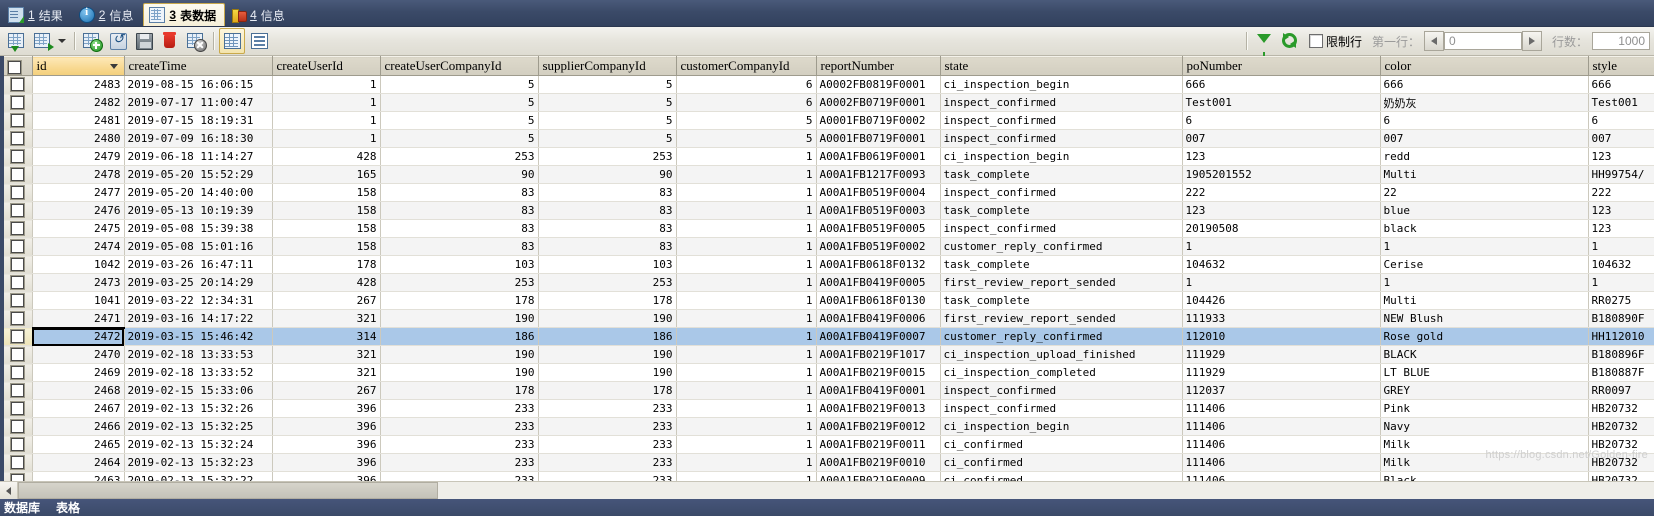  Describe the element at coordinates (198, 174) in the screenshot. I see `cell-createTime: 2019-05-20 15:52:29` at that location.